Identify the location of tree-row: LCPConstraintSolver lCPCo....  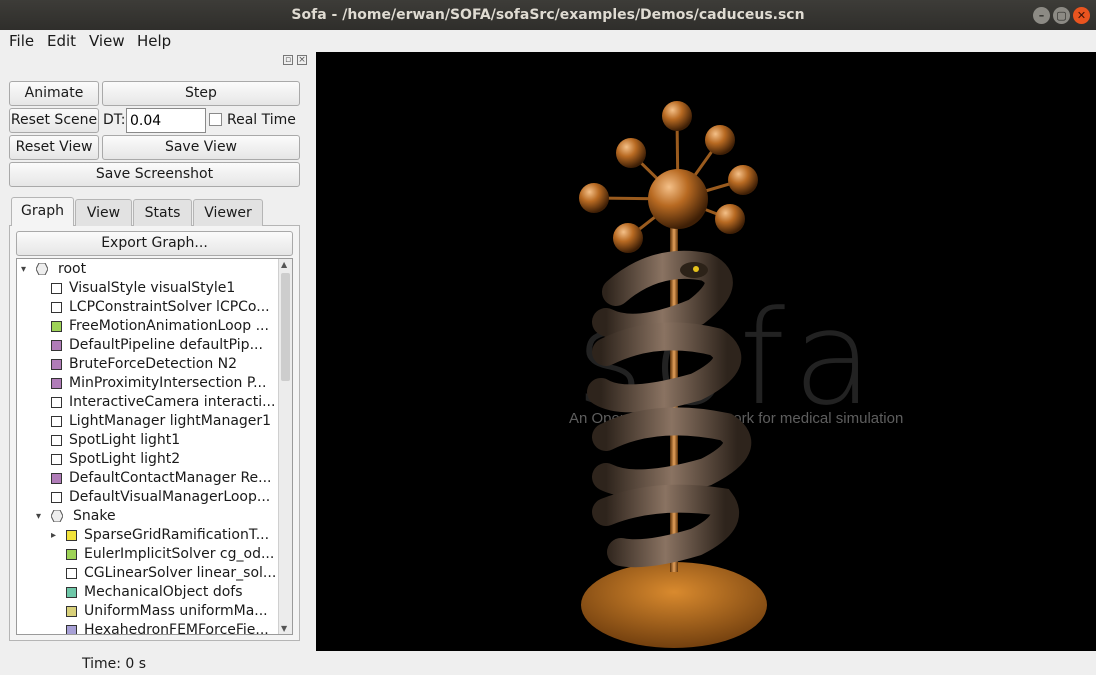
(148, 307).